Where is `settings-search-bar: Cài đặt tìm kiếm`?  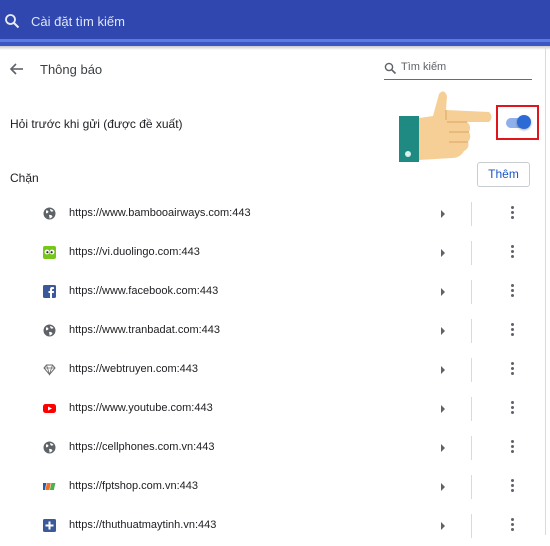
settings-search-bar: Cài đặt tìm kiếm is located at coordinates (275, 21).